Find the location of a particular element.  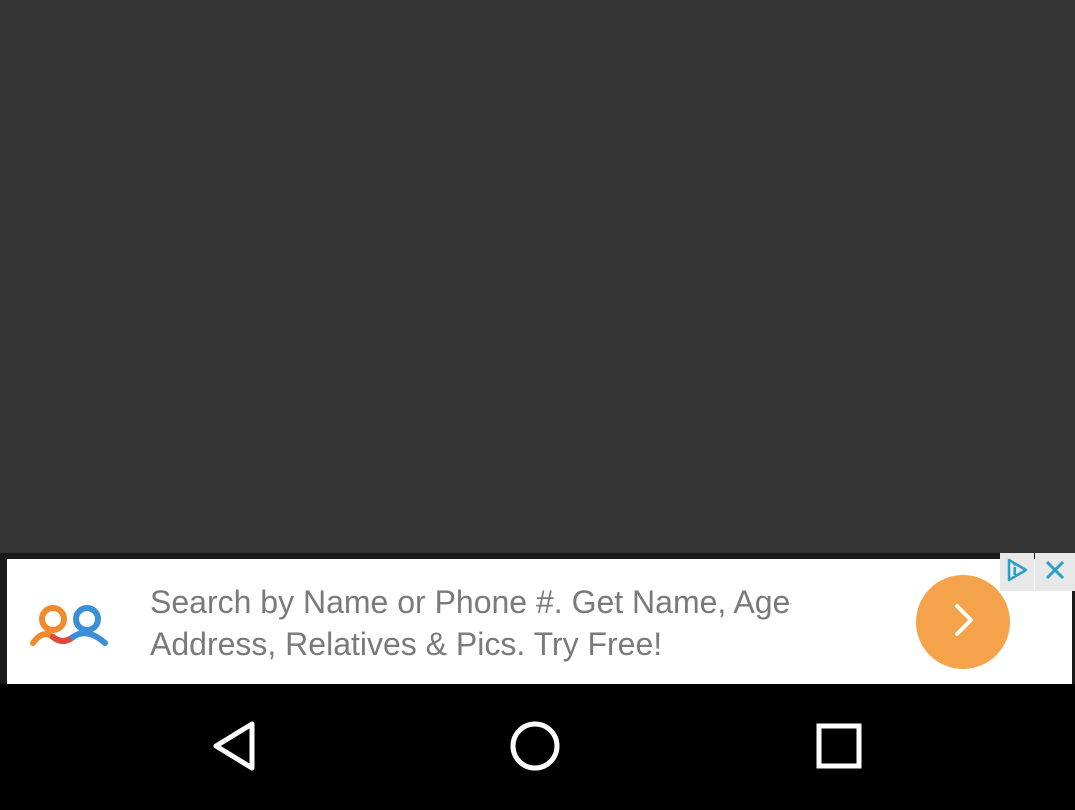

back-triangle-icon is located at coordinates (233, 748).